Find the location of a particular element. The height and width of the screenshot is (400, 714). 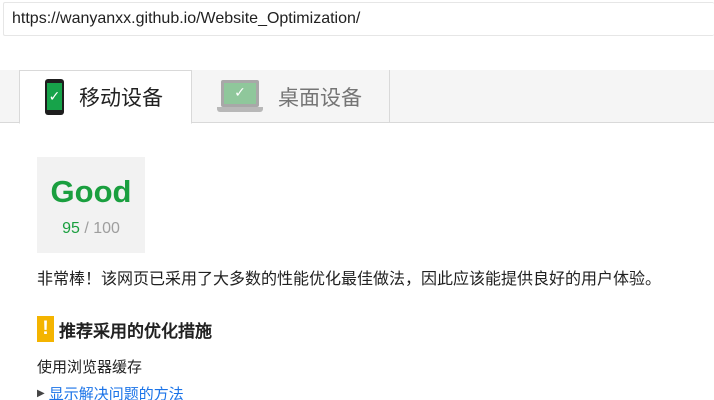

suggestions-title: 推荐采用的优化措施 is located at coordinates (135, 331).